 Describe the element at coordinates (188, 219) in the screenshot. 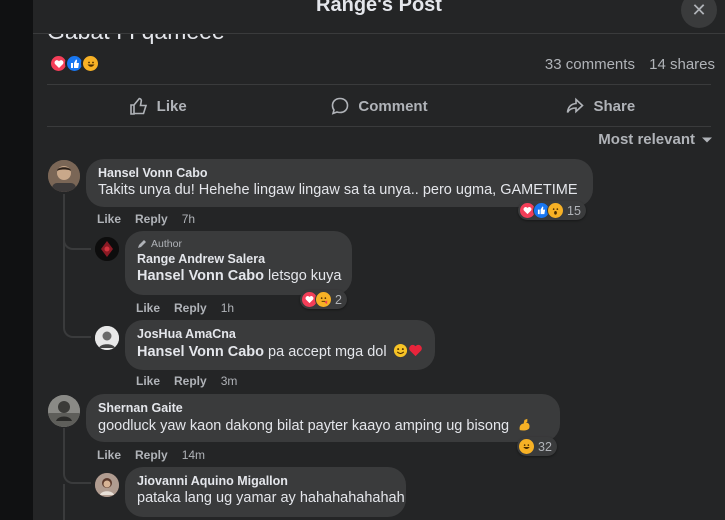

I see `comment-time: 7h` at that location.